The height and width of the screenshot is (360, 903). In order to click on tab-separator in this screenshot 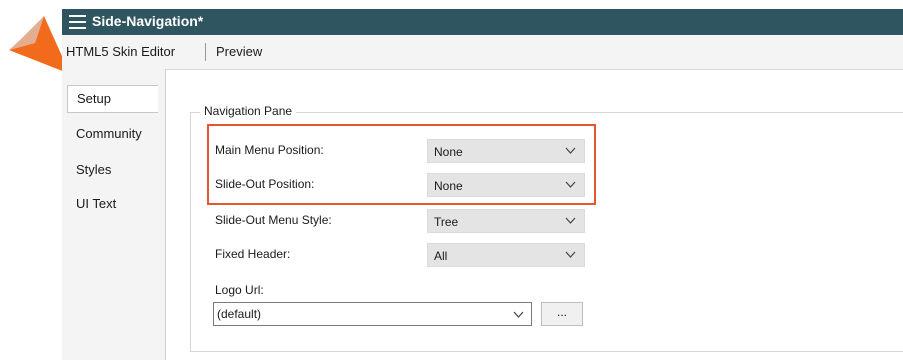, I will do `click(205, 52)`.